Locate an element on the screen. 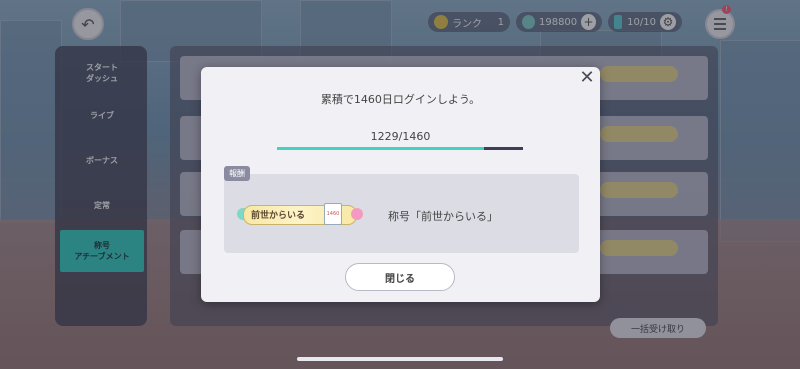  progress-count: 1229/1460 is located at coordinates (400, 136).